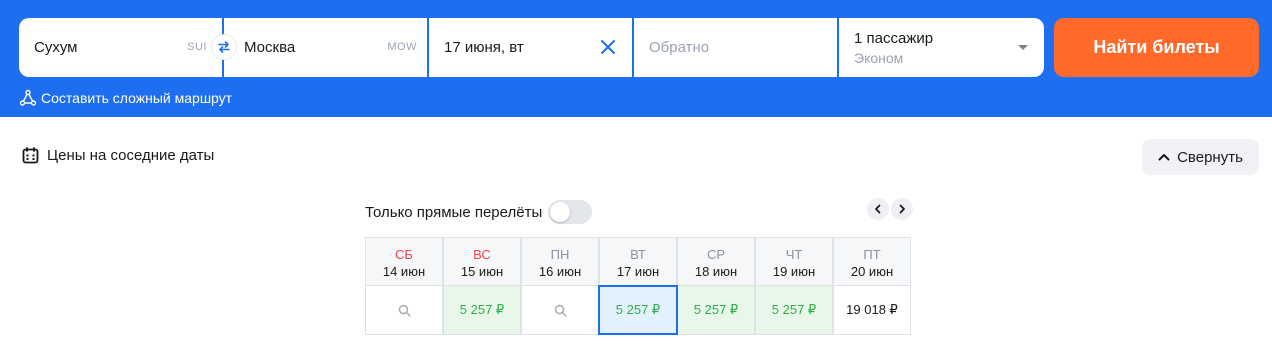 This screenshot has height=359, width=1272. What do you see at coordinates (137, 98) in the screenshot?
I see `complex-route-label: Составить сложный маршрут` at bounding box center [137, 98].